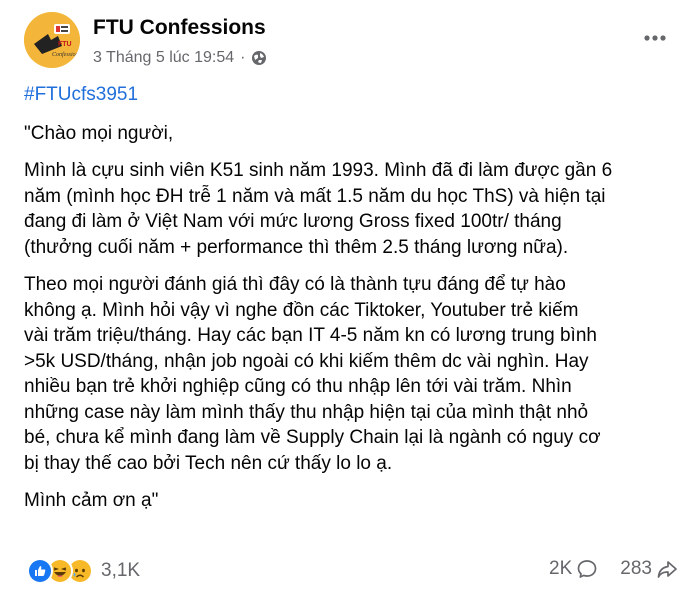  What do you see at coordinates (40, 571) in the screenshot?
I see `like-icon` at bounding box center [40, 571].